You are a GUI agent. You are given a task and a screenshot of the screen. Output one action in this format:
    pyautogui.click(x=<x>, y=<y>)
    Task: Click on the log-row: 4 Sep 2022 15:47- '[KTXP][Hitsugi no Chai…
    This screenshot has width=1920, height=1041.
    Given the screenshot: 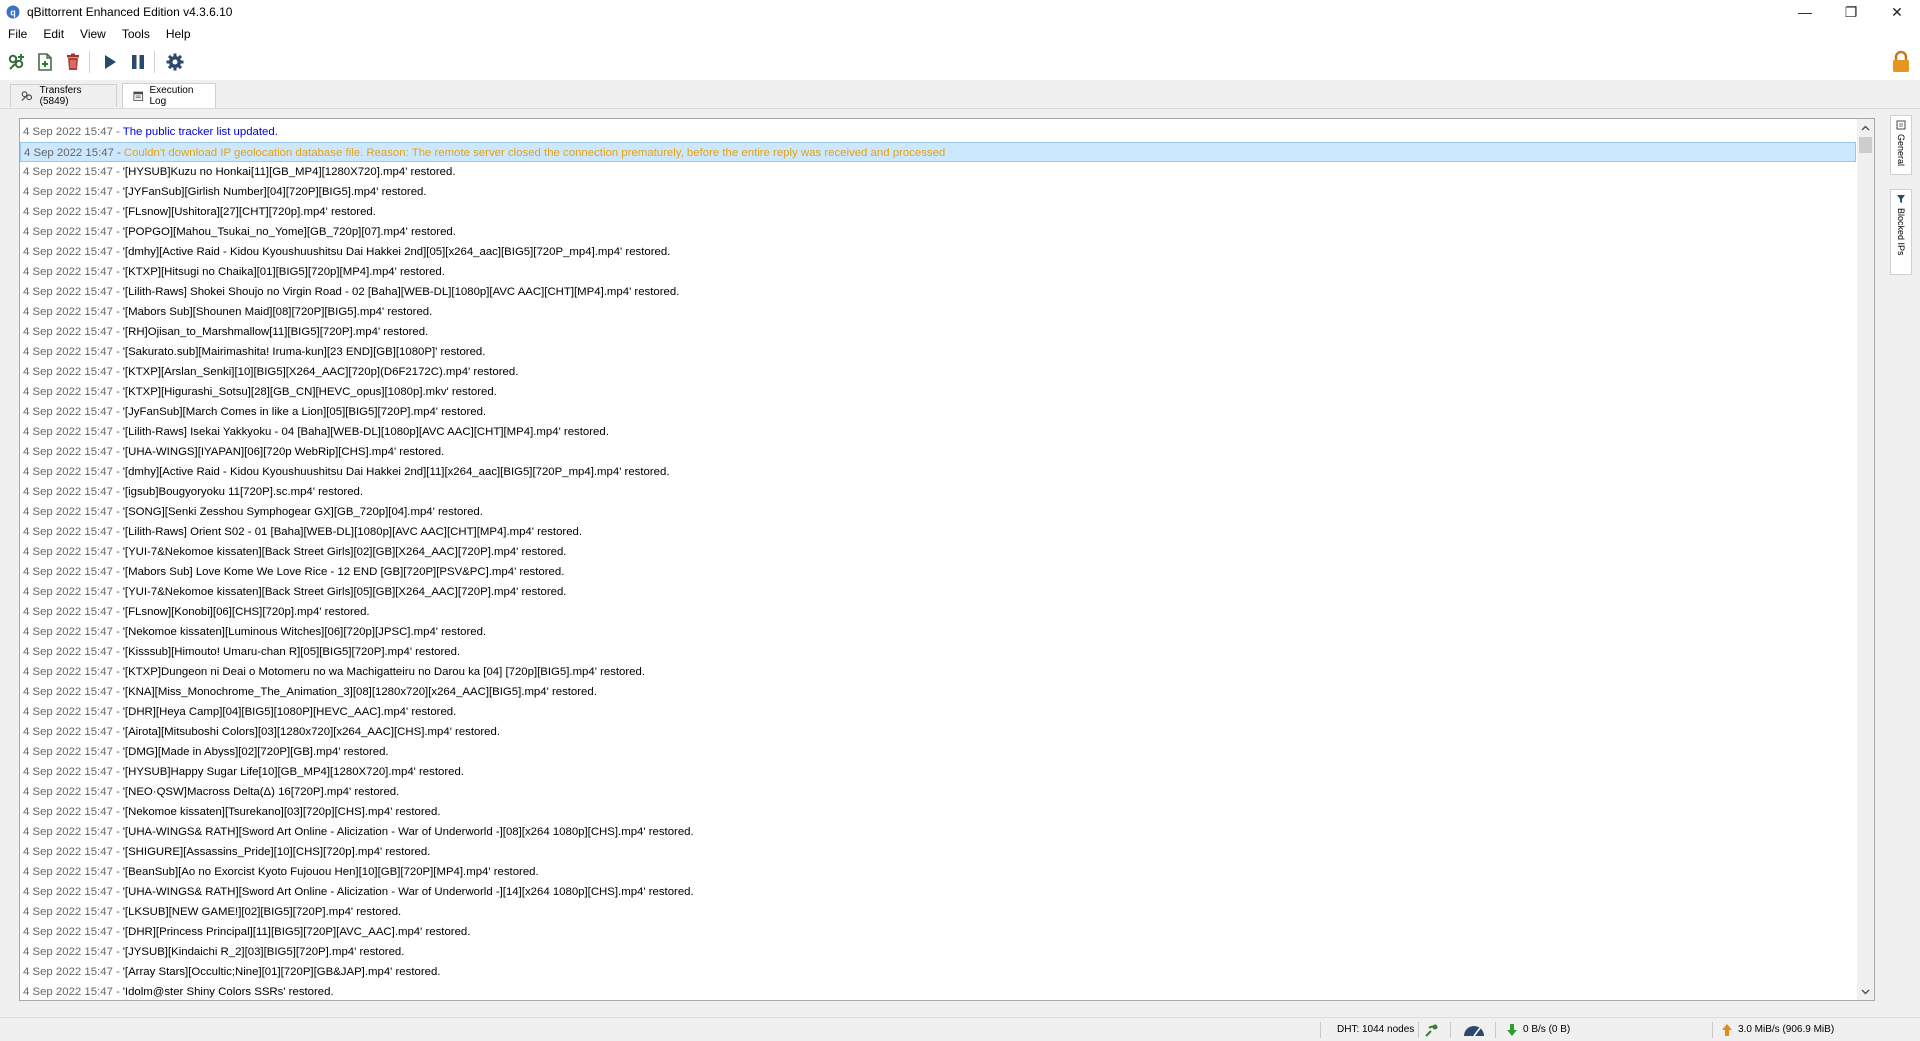 What is the action you would take?
    pyautogui.click(x=938, y=272)
    